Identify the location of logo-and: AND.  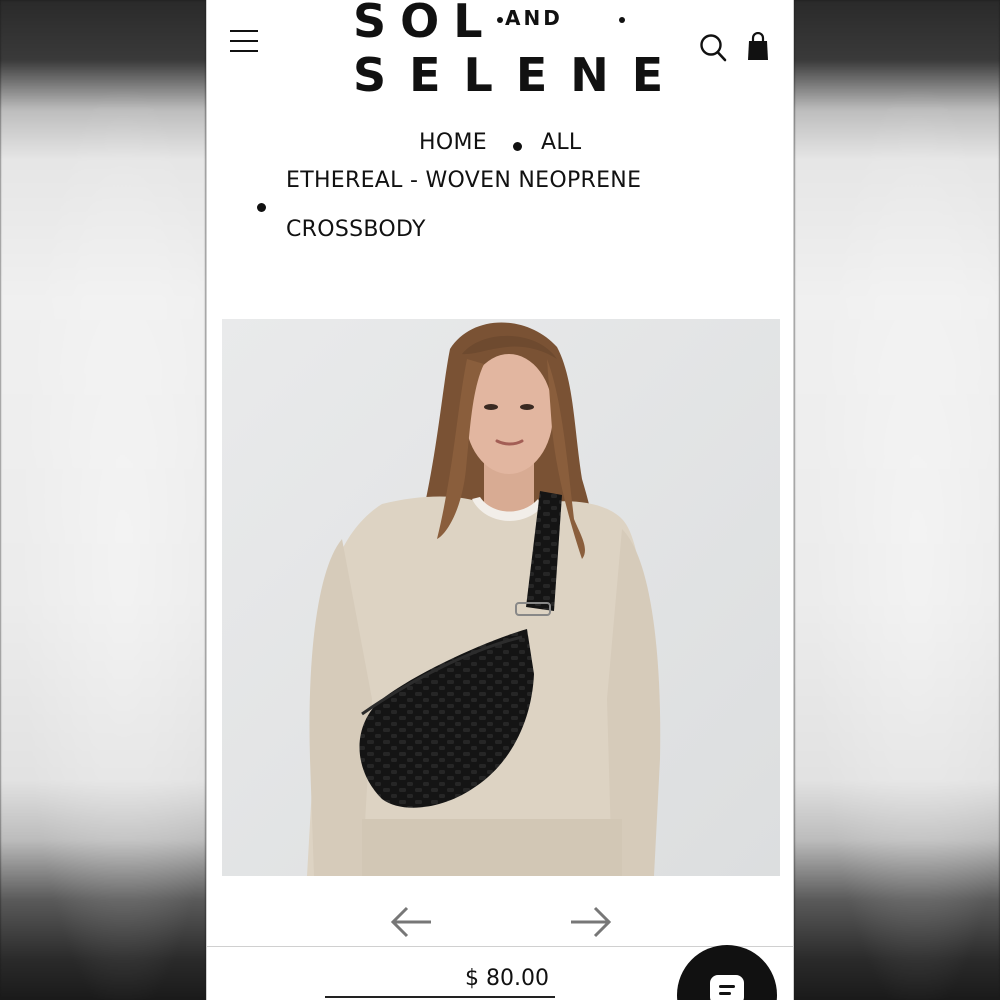
(534, 18).